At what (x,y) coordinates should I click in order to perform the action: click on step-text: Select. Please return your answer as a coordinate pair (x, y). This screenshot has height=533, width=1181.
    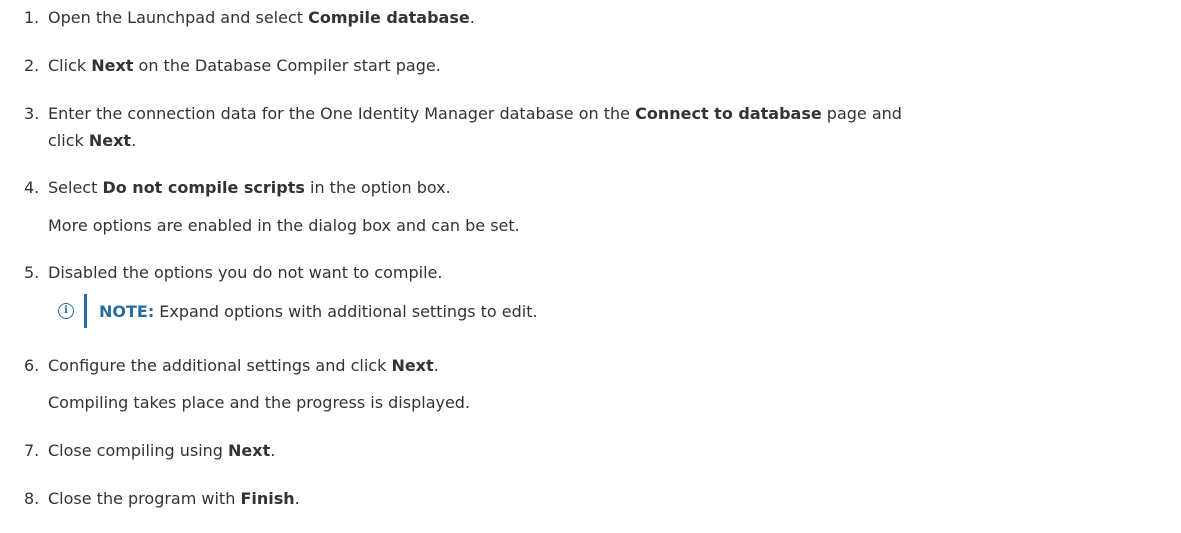
    Looking at the image, I should click on (75, 187).